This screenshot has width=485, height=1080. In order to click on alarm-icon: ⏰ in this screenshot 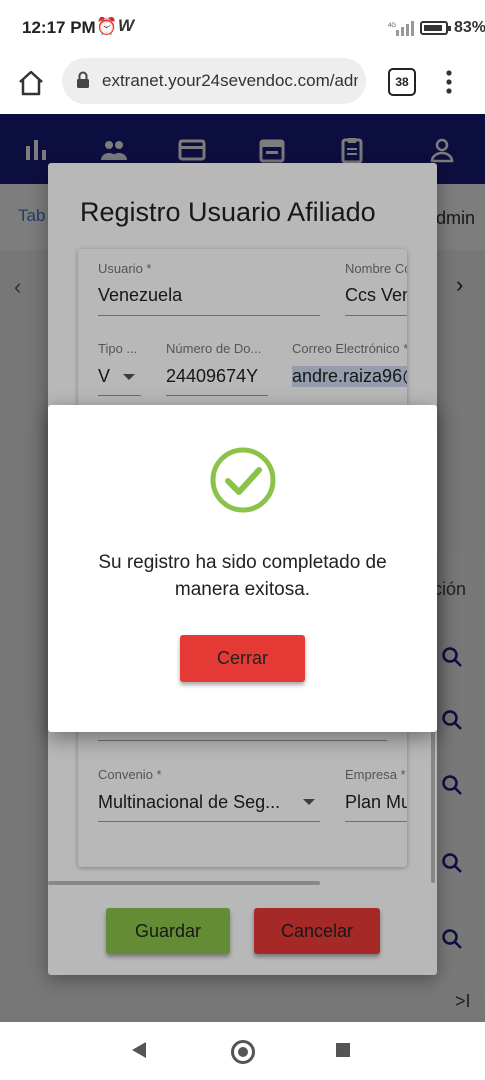, I will do `click(107, 26)`.